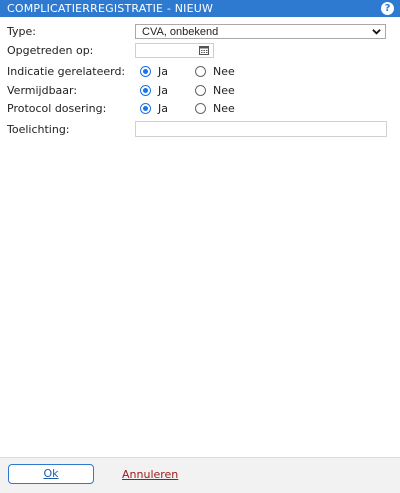 This screenshot has width=400, height=493. I want to click on help-icon: ?, so click(387, 8).